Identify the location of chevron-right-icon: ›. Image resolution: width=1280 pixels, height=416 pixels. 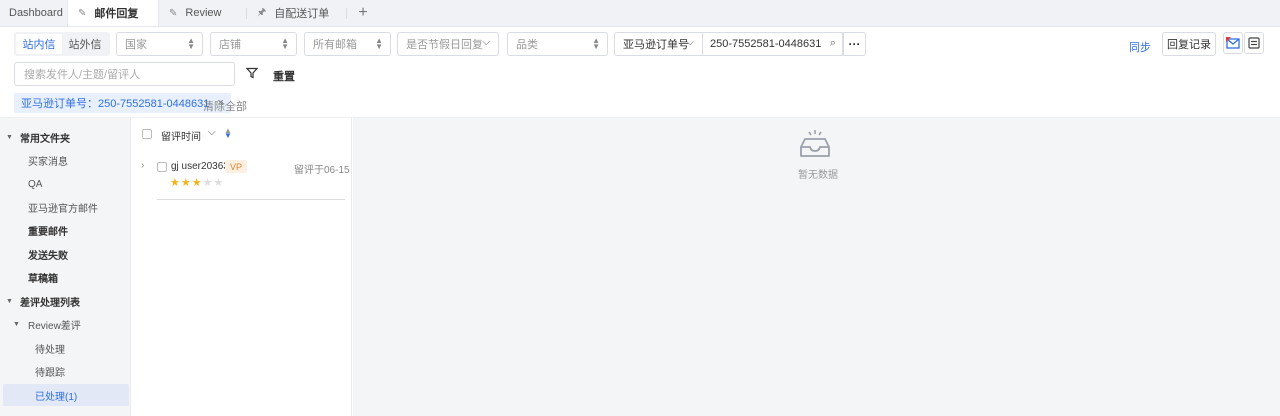
(142, 165).